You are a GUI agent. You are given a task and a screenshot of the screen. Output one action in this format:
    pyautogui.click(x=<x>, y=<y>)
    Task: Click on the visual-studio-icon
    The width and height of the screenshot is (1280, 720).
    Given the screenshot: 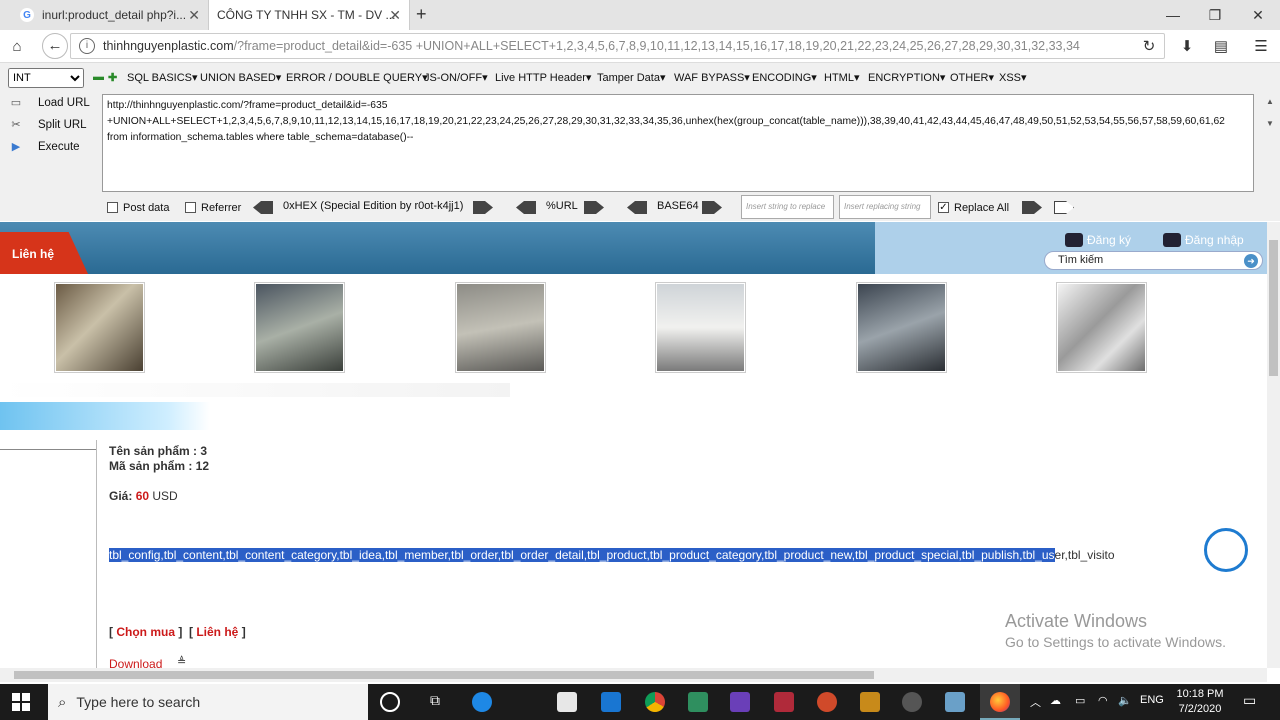 What is the action you would take?
    pyautogui.click(x=740, y=702)
    